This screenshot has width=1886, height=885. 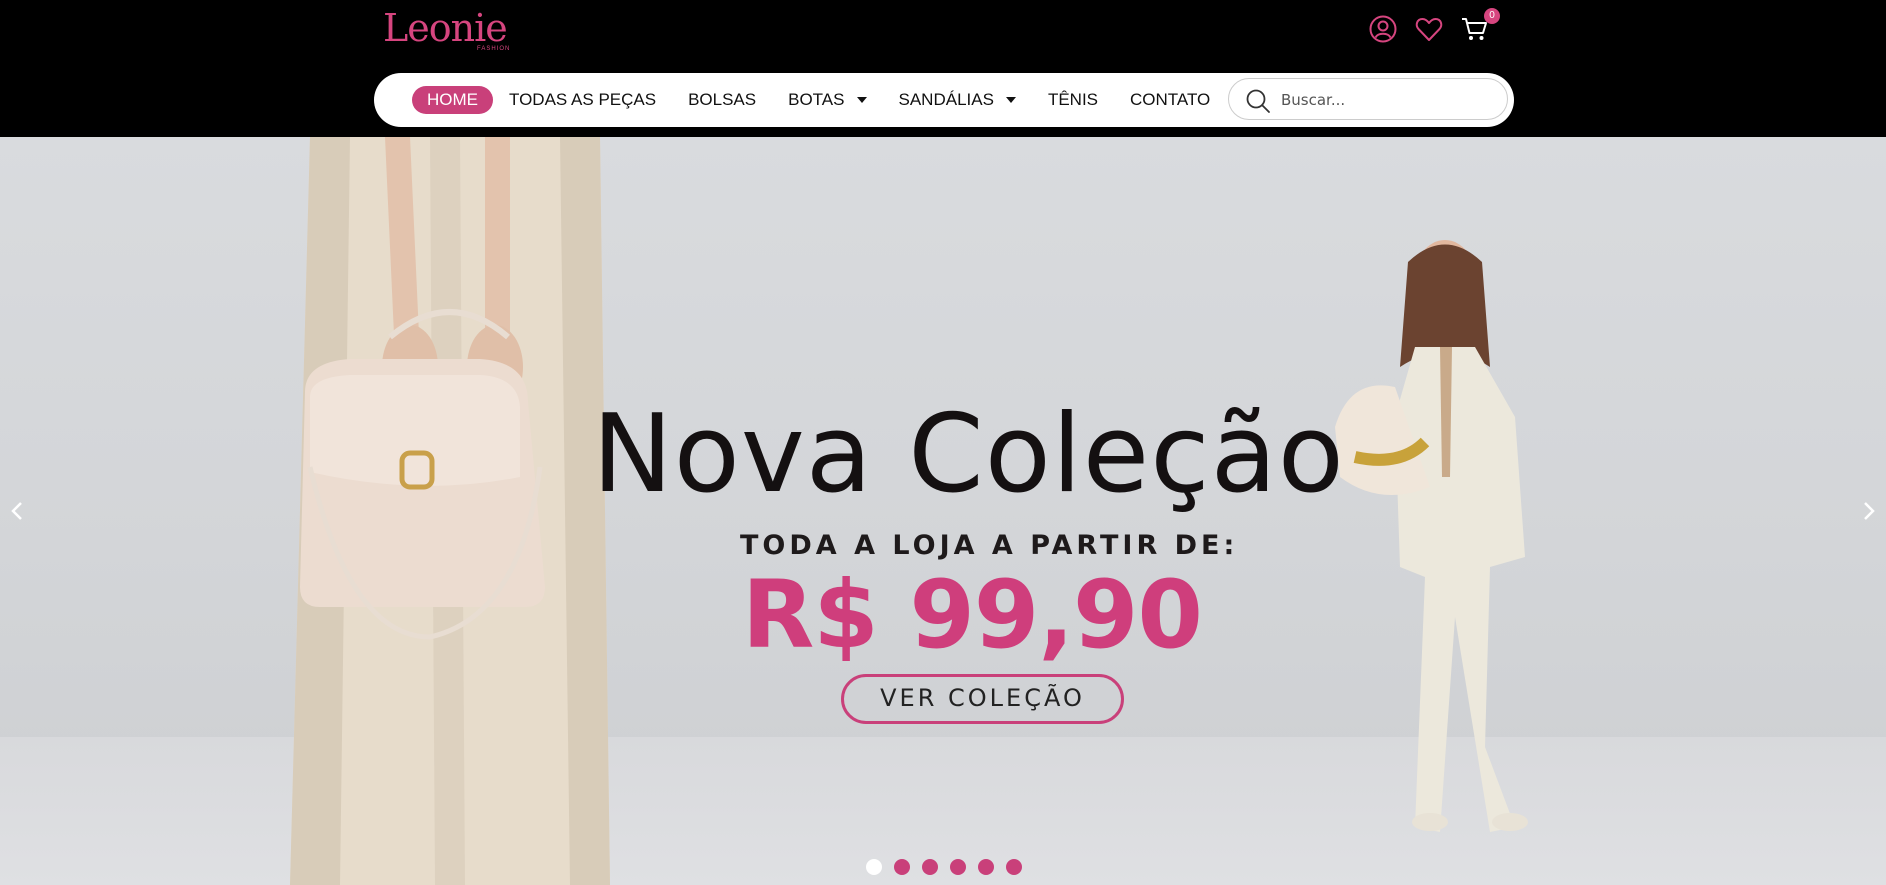 What do you see at coordinates (816, 99) in the screenshot?
I see `nav-item-label: BOTAS` at bounding box center [816, 99].